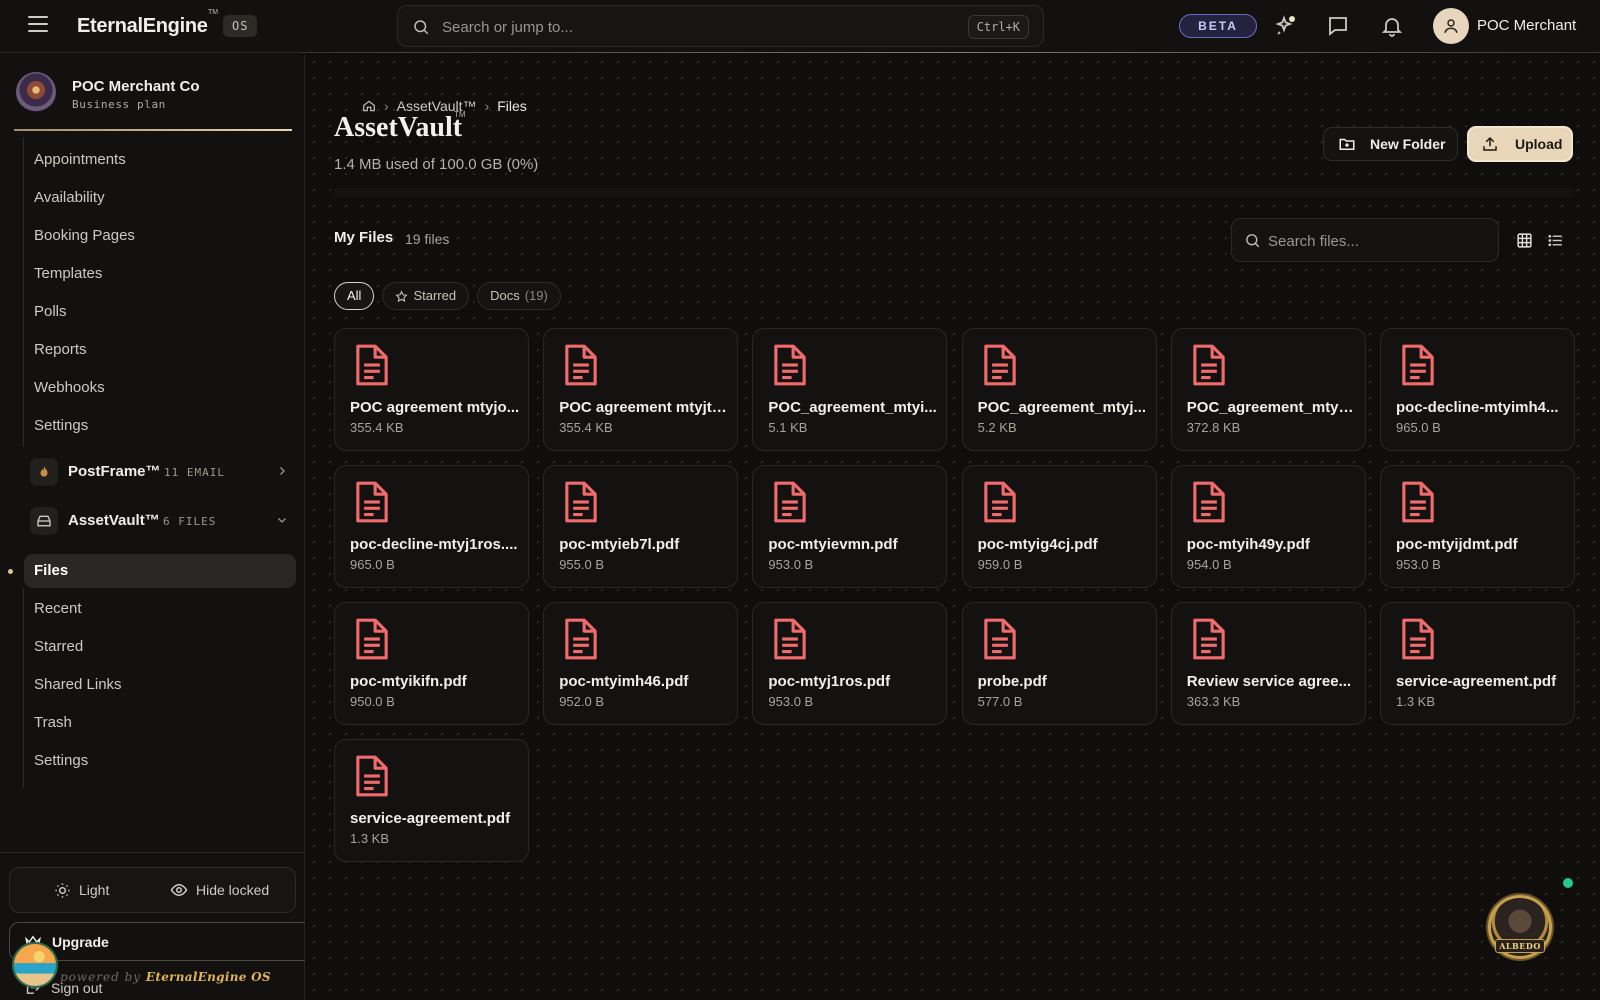 This screenshot has height=1000, width=1600. Describe the element at coordinates (84, 236) in the screenshot. I see `sidebar-item-booking-pages: Booking Pages` at that location.